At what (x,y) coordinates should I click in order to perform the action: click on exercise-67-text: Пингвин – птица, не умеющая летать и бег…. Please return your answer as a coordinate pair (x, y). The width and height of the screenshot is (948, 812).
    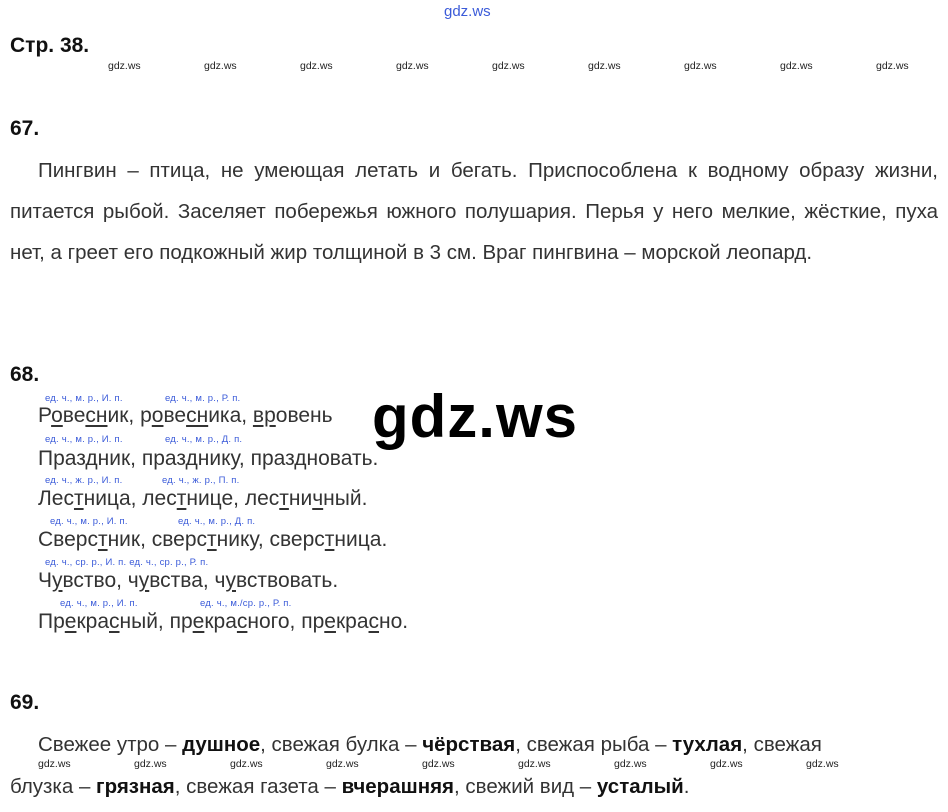
    Looking at the image, I should click on (474, 211).